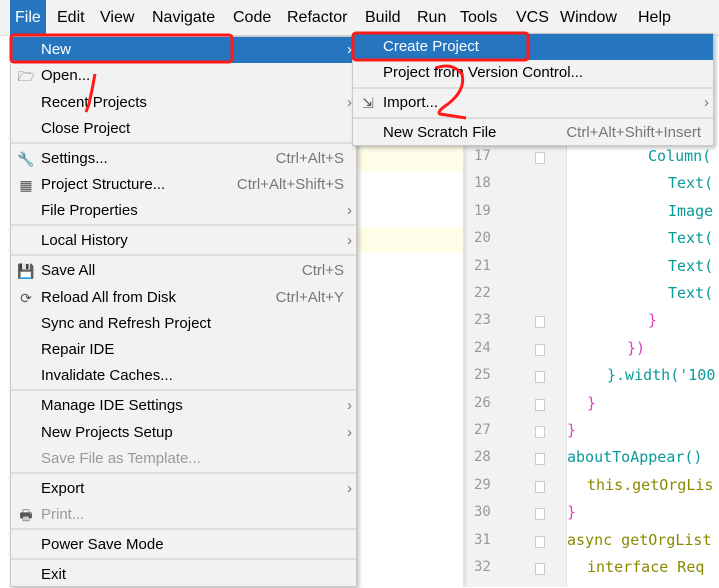  Describe the element at coordinates (482, 183) in the screenshot. I see `line-number: 18` at that location.